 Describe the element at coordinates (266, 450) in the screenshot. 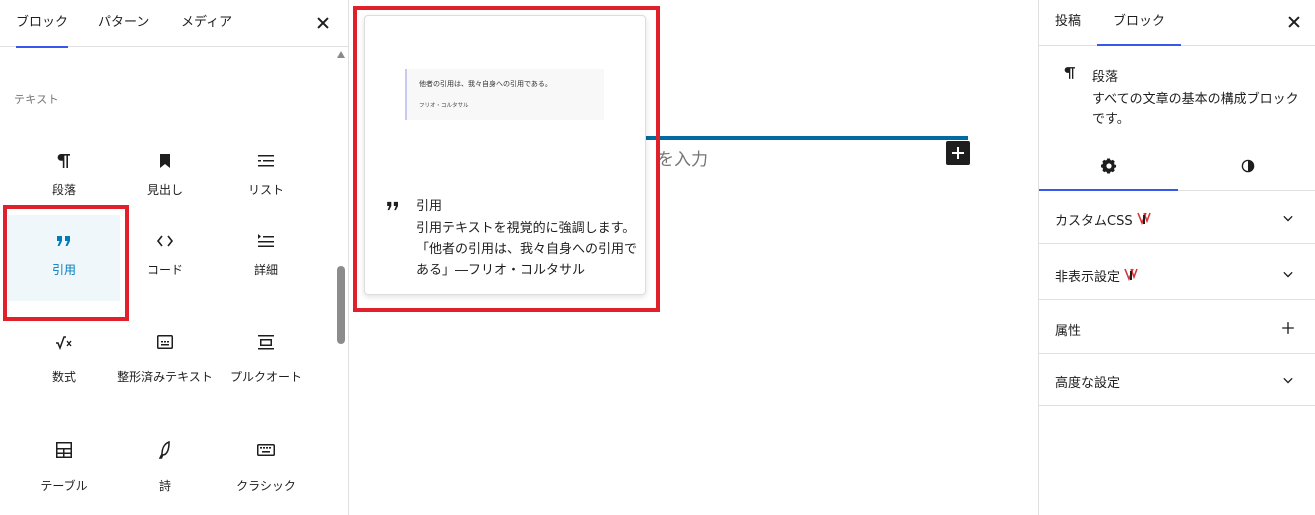

I see `classic-keyboard-icon` at that location.